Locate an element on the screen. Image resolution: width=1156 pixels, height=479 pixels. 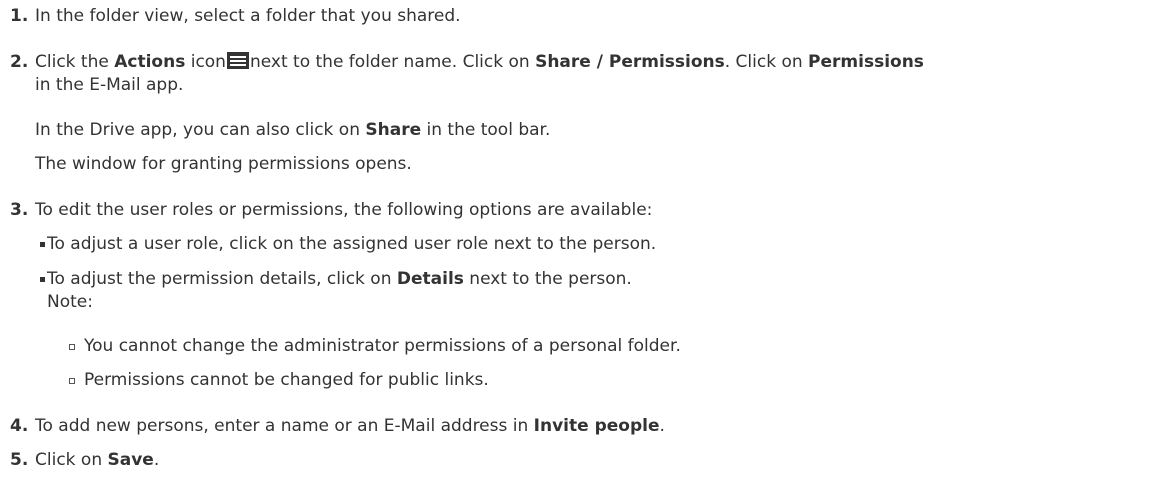
actions-label: Actions is located at coordinates (150, 62).